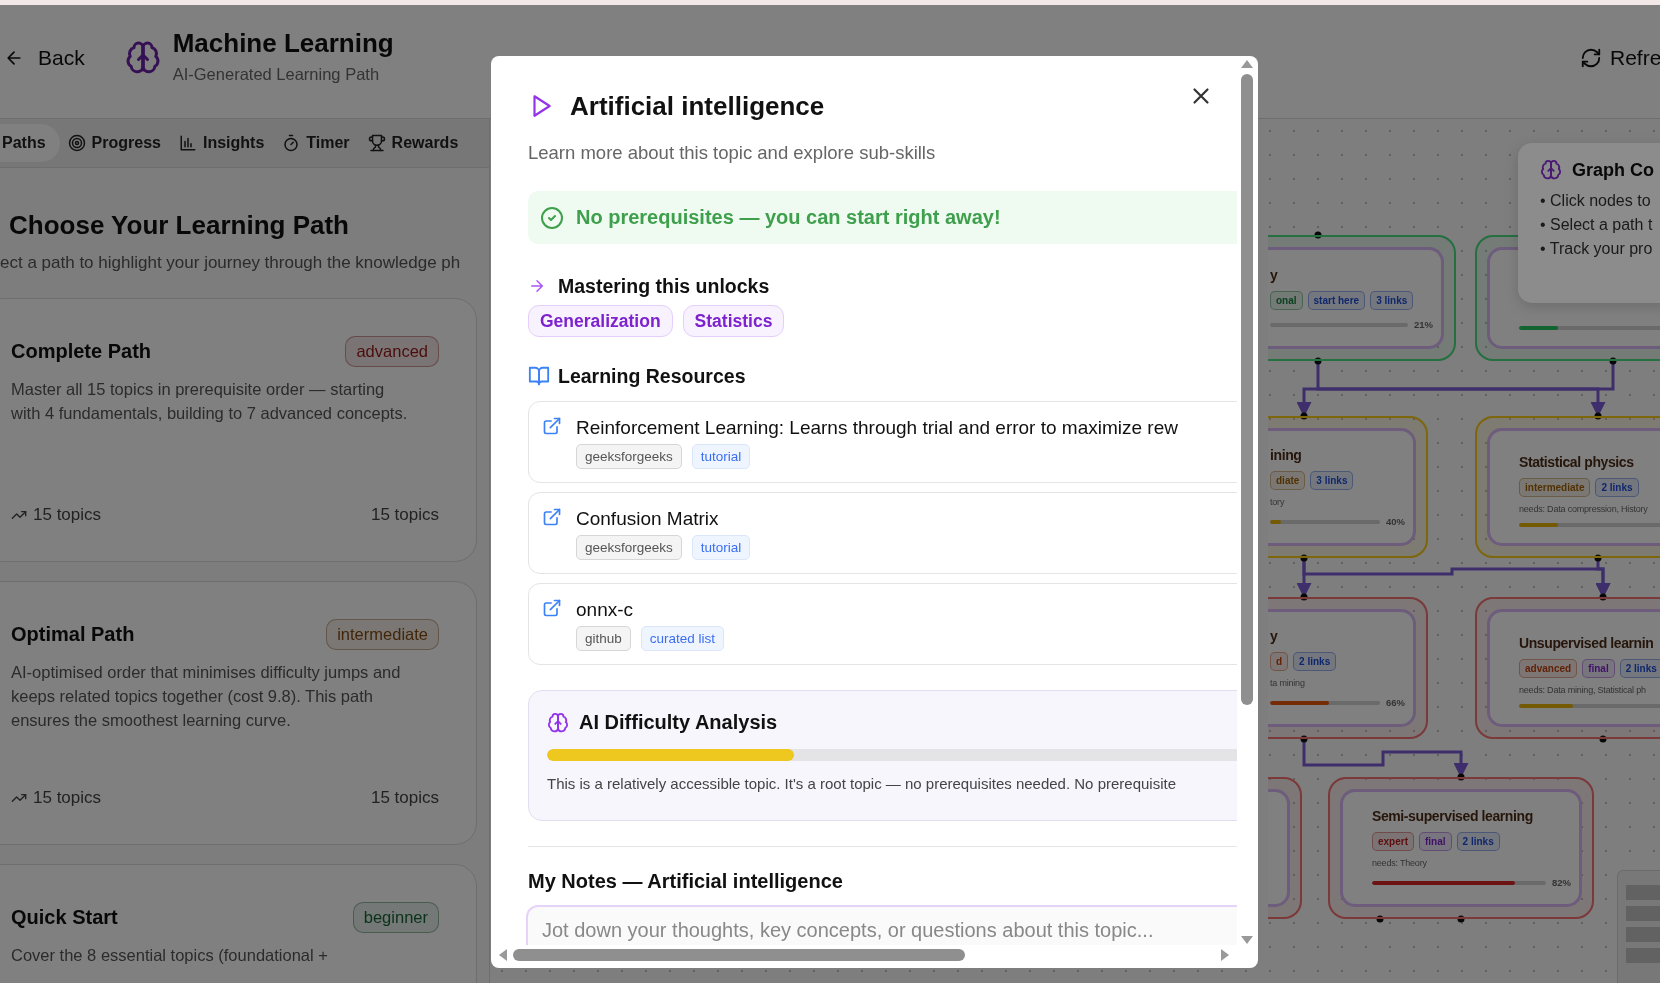 Image resolution: width=1660 pixels, height=983 pixels. Describe the element at coordinates (231, 263) in the screenshot. I see `section-description: ect a path to highlight your journey through the knowledge ph` at that location.